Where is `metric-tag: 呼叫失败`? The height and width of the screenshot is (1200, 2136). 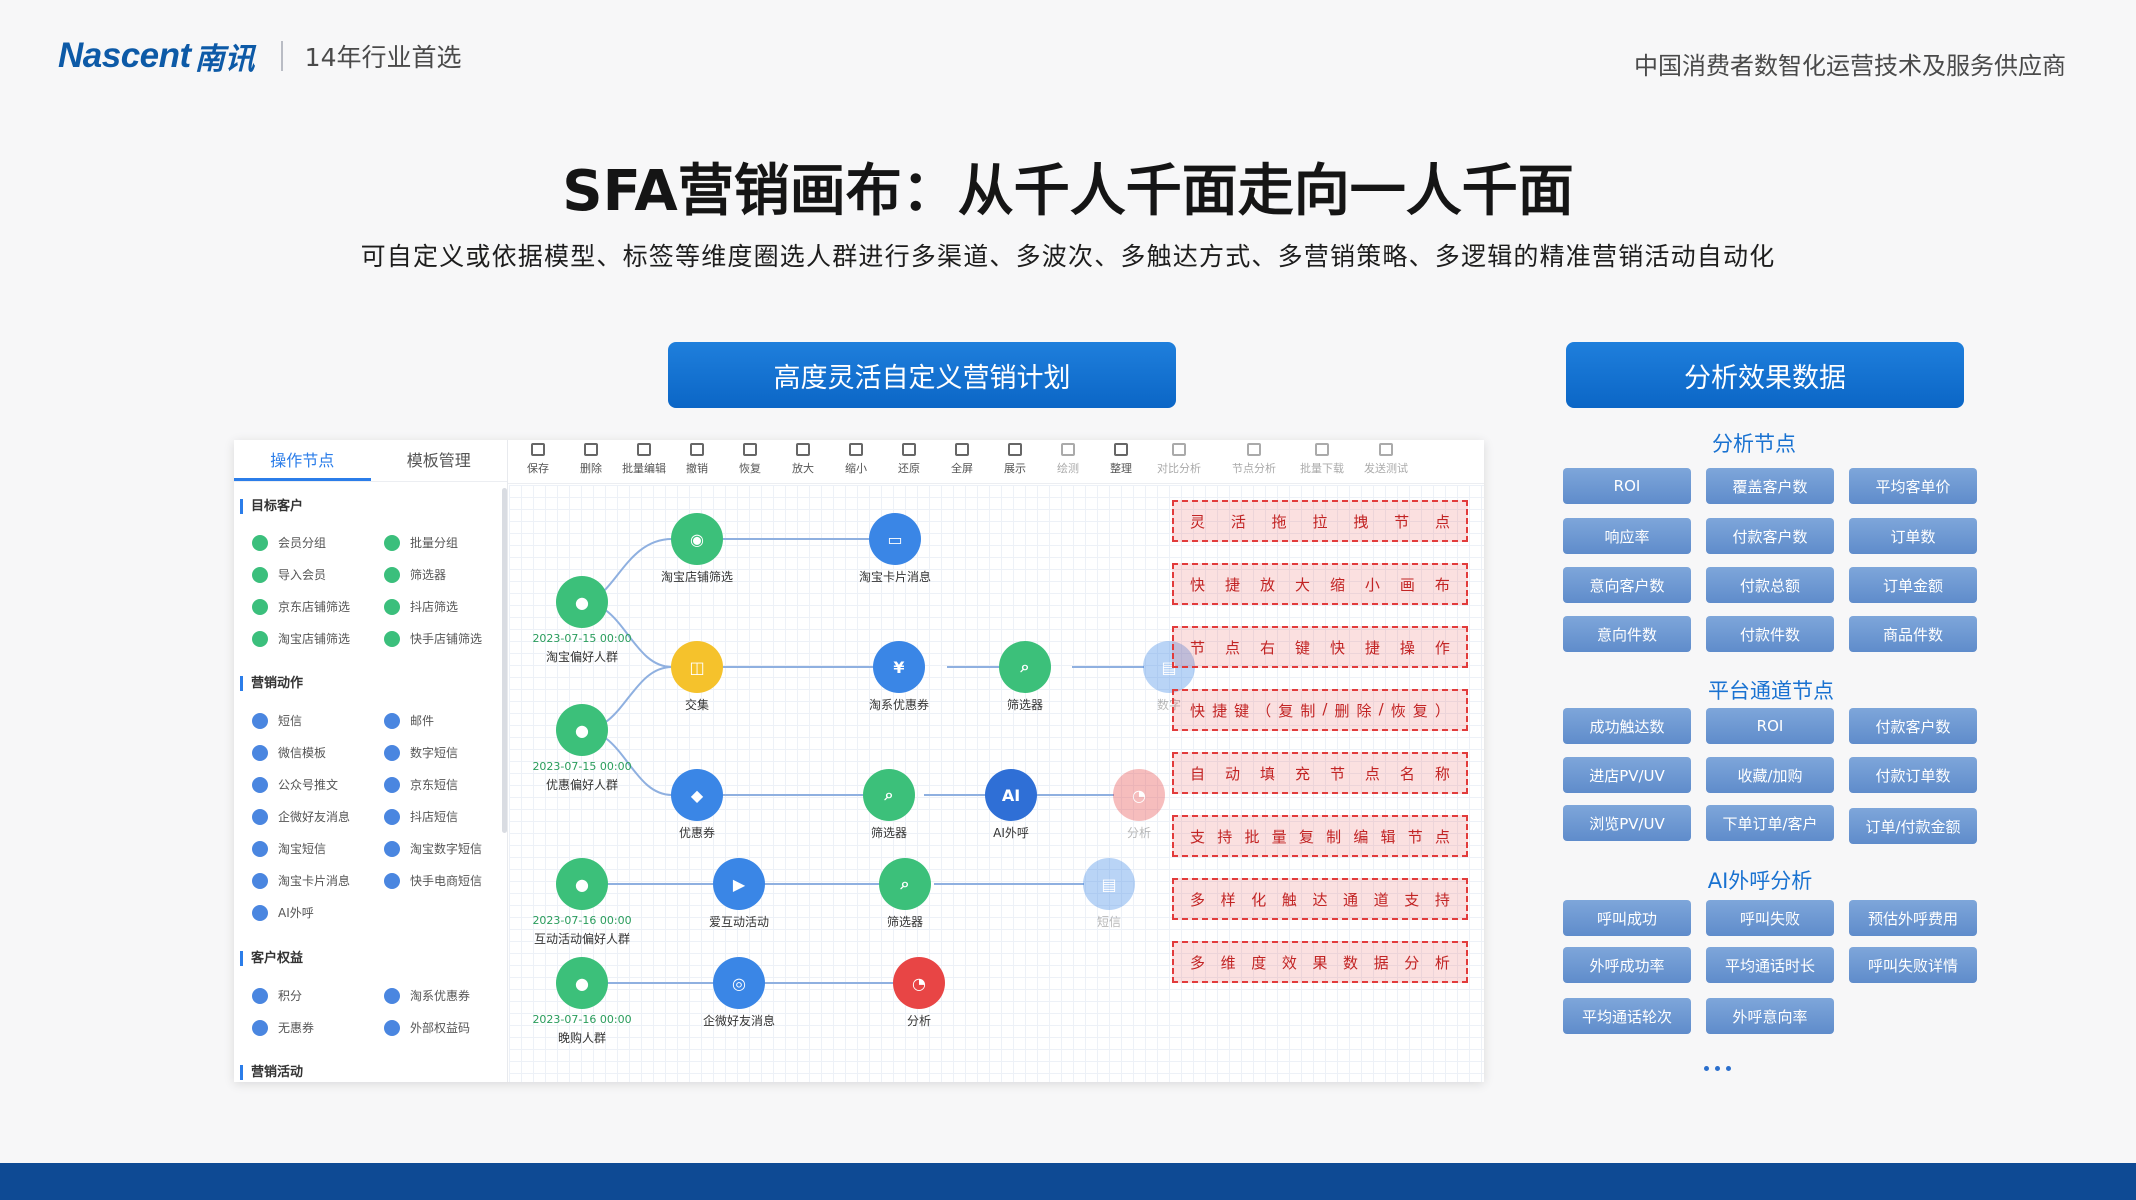 metric-tag: 呼叫失败 is located at coordinates (1770, 918).